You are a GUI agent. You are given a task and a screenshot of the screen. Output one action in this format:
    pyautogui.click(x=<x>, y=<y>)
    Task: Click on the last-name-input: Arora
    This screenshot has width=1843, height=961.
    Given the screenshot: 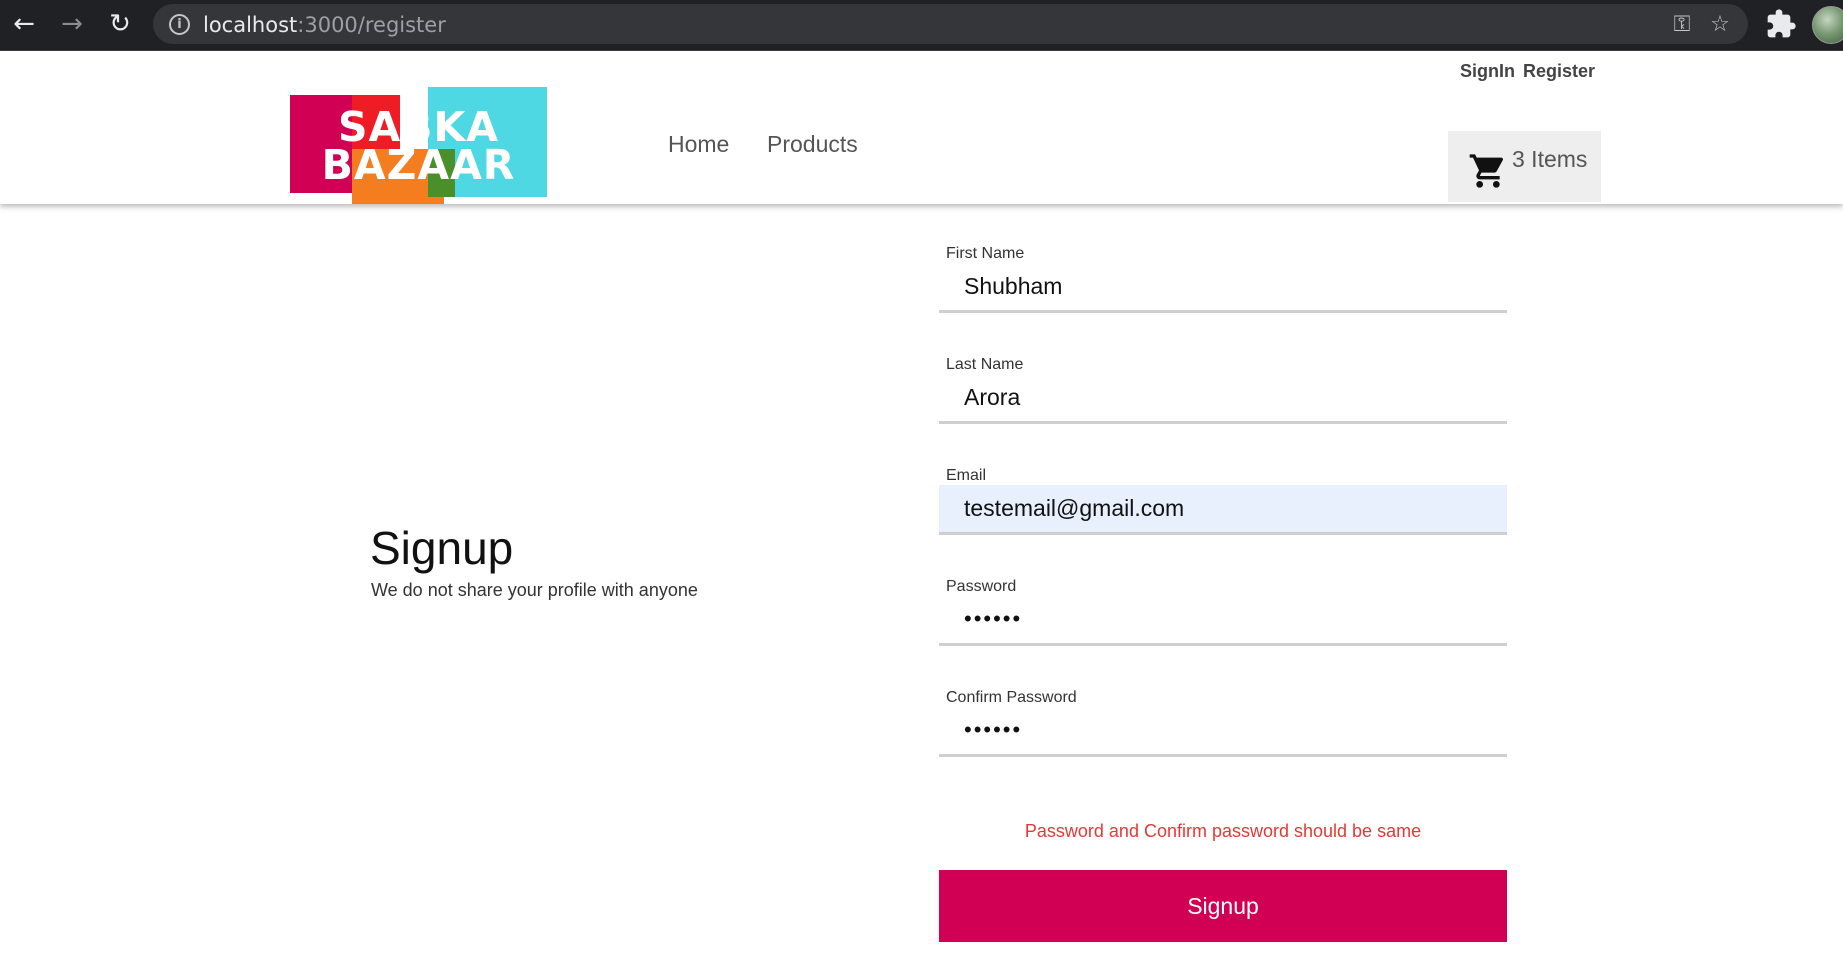 What is the action you would take?
    pyautogui.click(x=1223, y=399)
    